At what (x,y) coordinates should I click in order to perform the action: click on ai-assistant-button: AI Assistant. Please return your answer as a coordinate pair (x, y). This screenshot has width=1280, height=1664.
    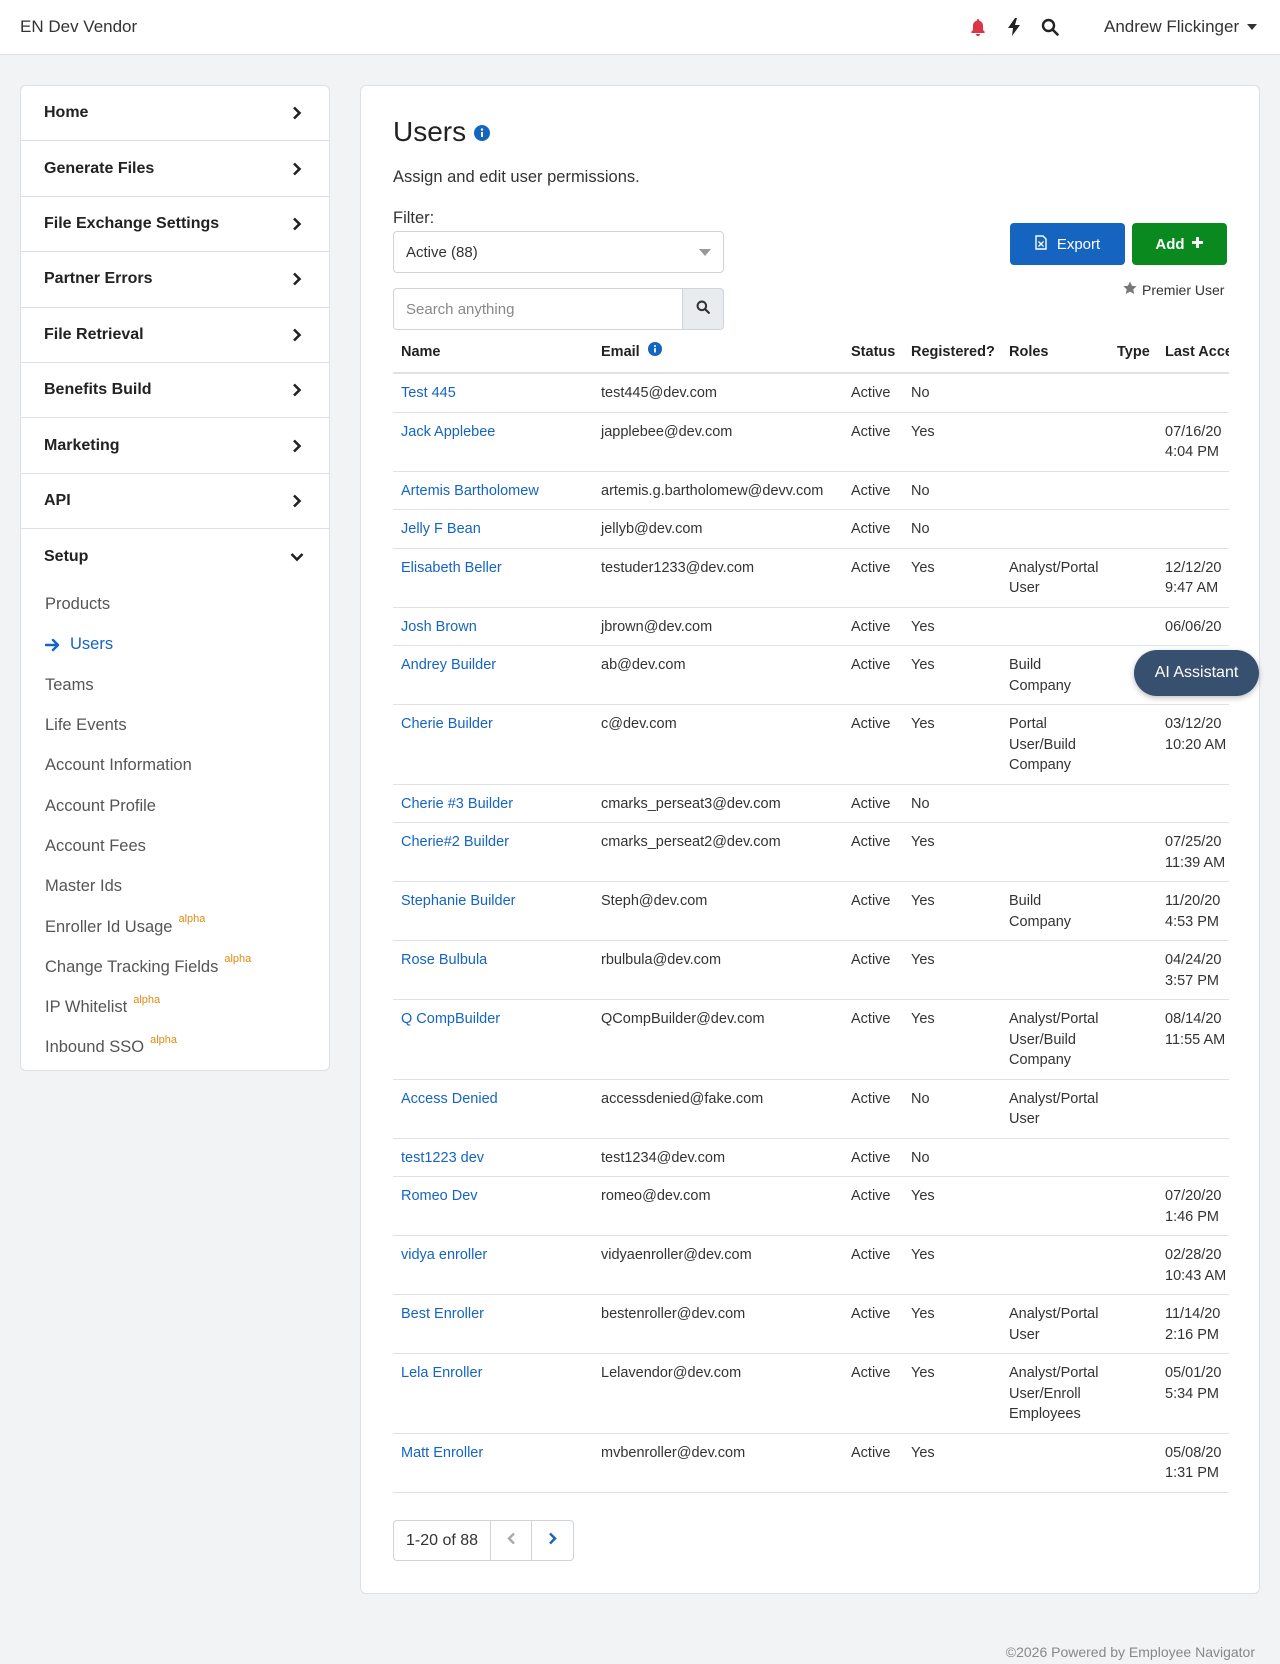
    Looking at the image, I should click on (1196, 673).